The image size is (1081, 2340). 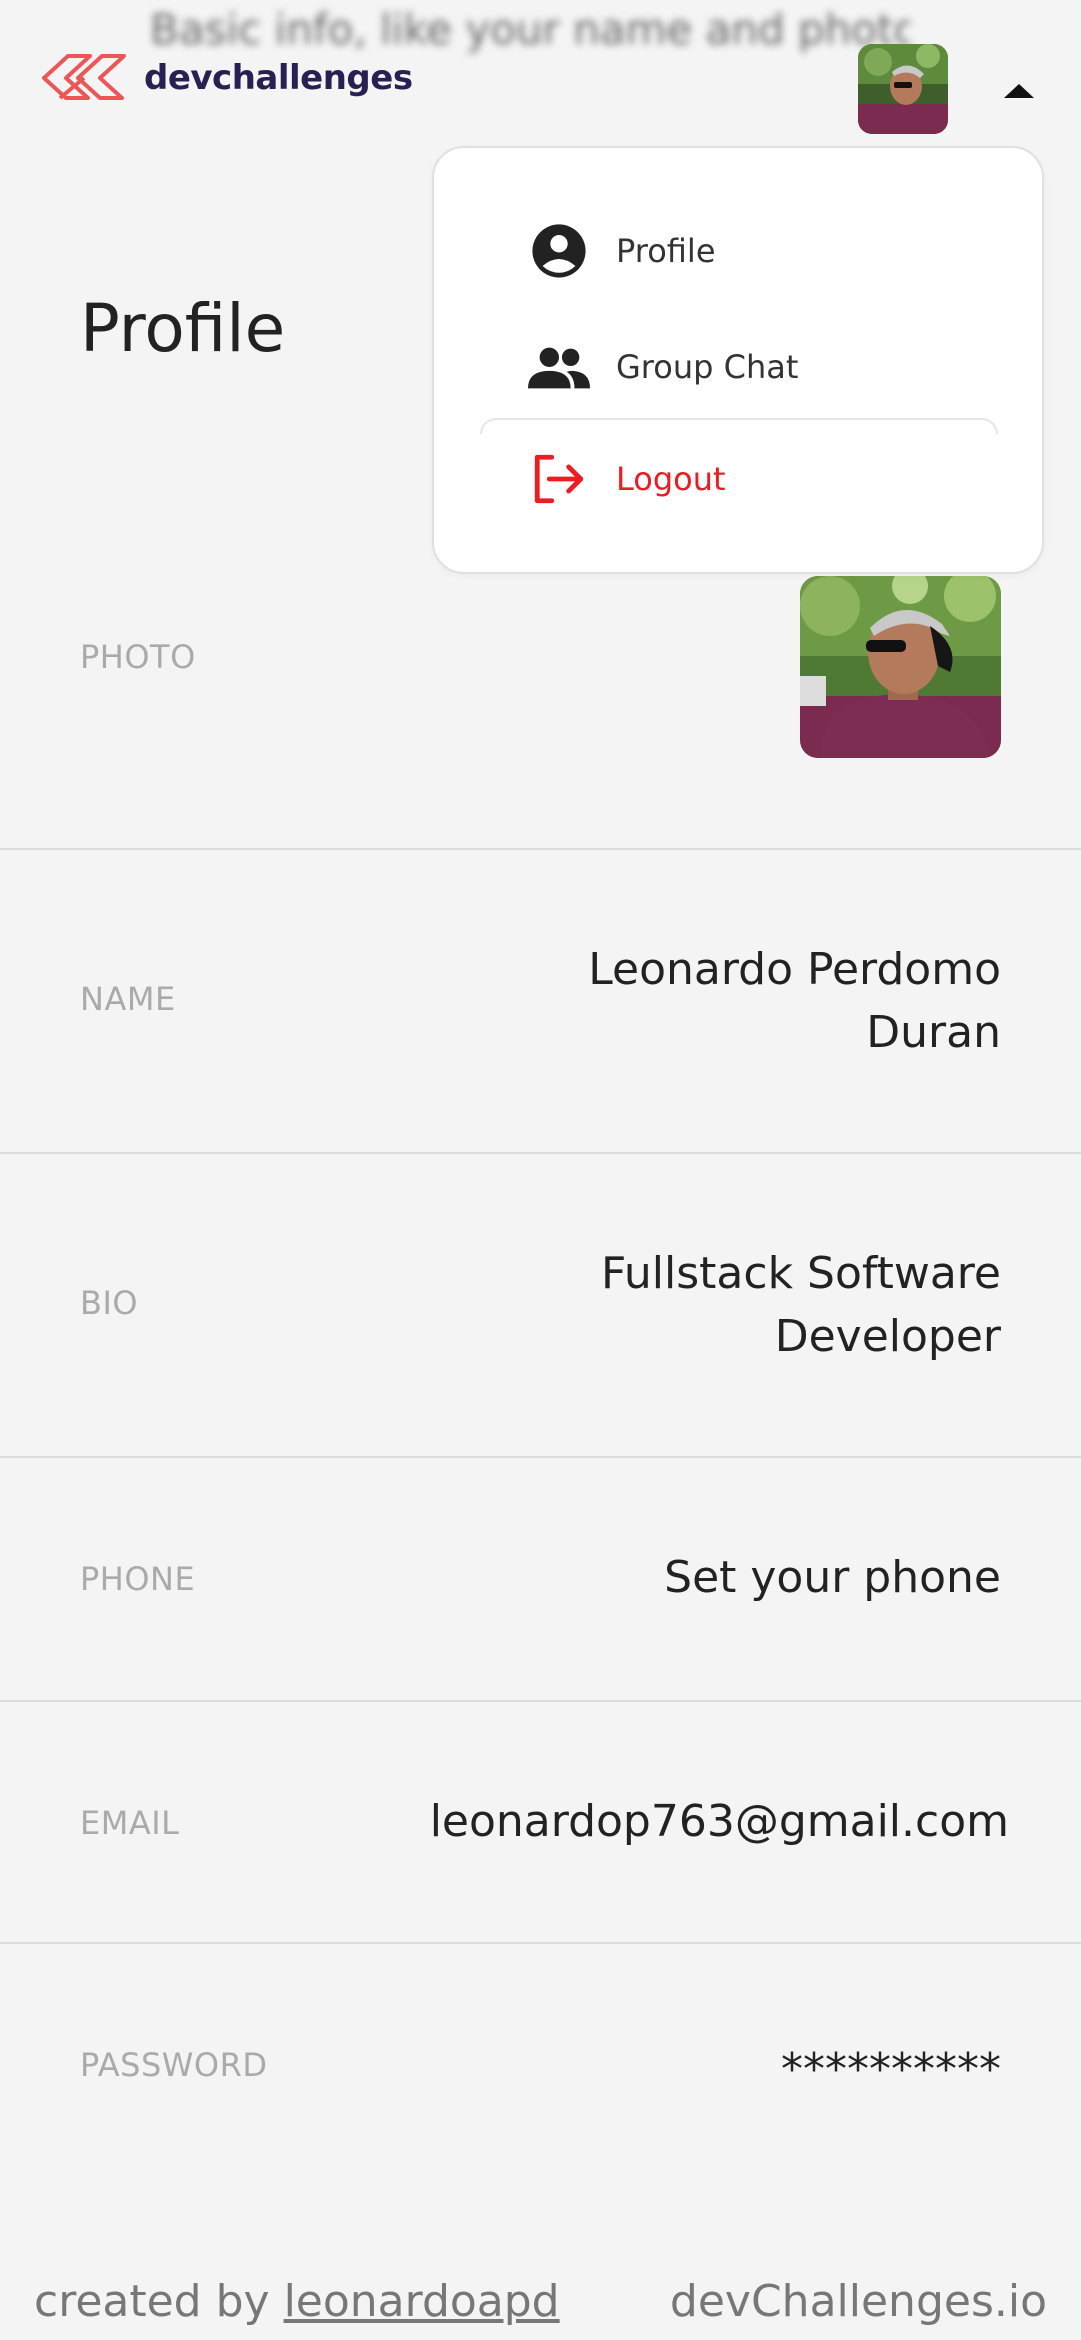 I want to click on profile-photo, so click(x=900, y=667).